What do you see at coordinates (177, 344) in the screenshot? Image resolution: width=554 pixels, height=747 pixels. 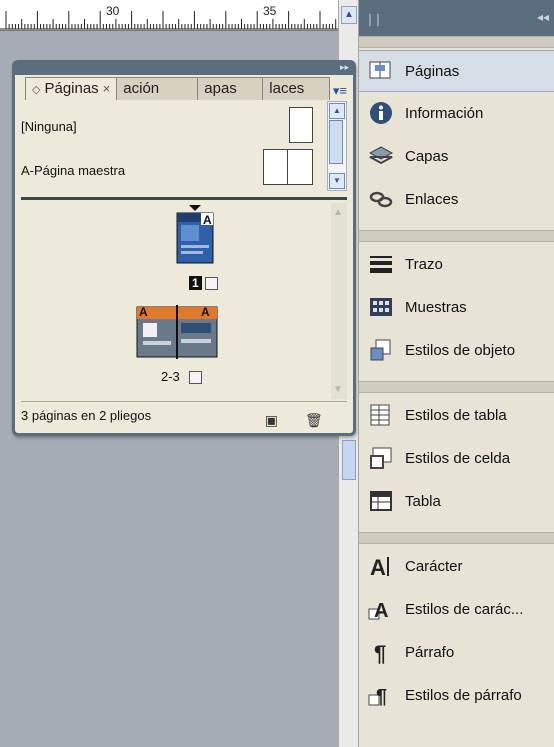 I see `spread-2-3-thumbnail: A A 2-3` at bounding box center [177, 344].